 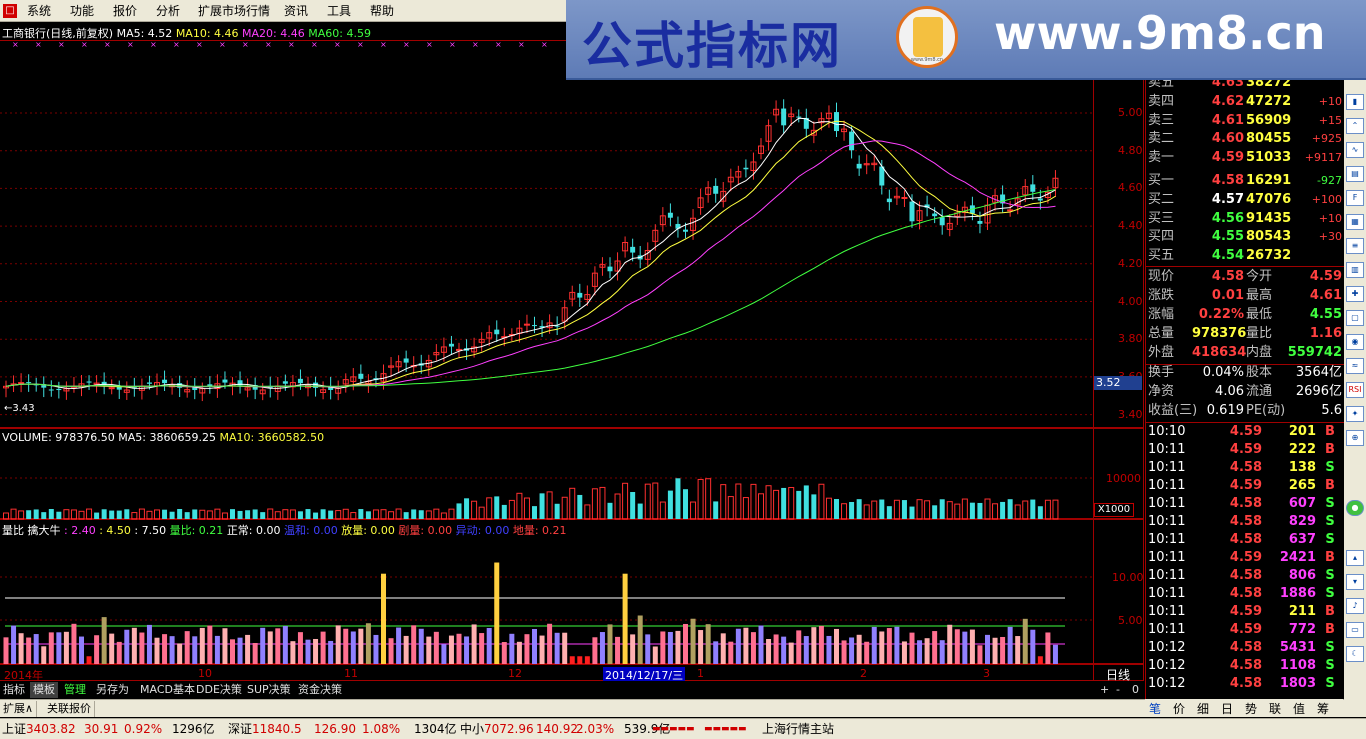 I want to click on tick-row: 10:11 4.58 607 S, so click(x=1245, y=504).